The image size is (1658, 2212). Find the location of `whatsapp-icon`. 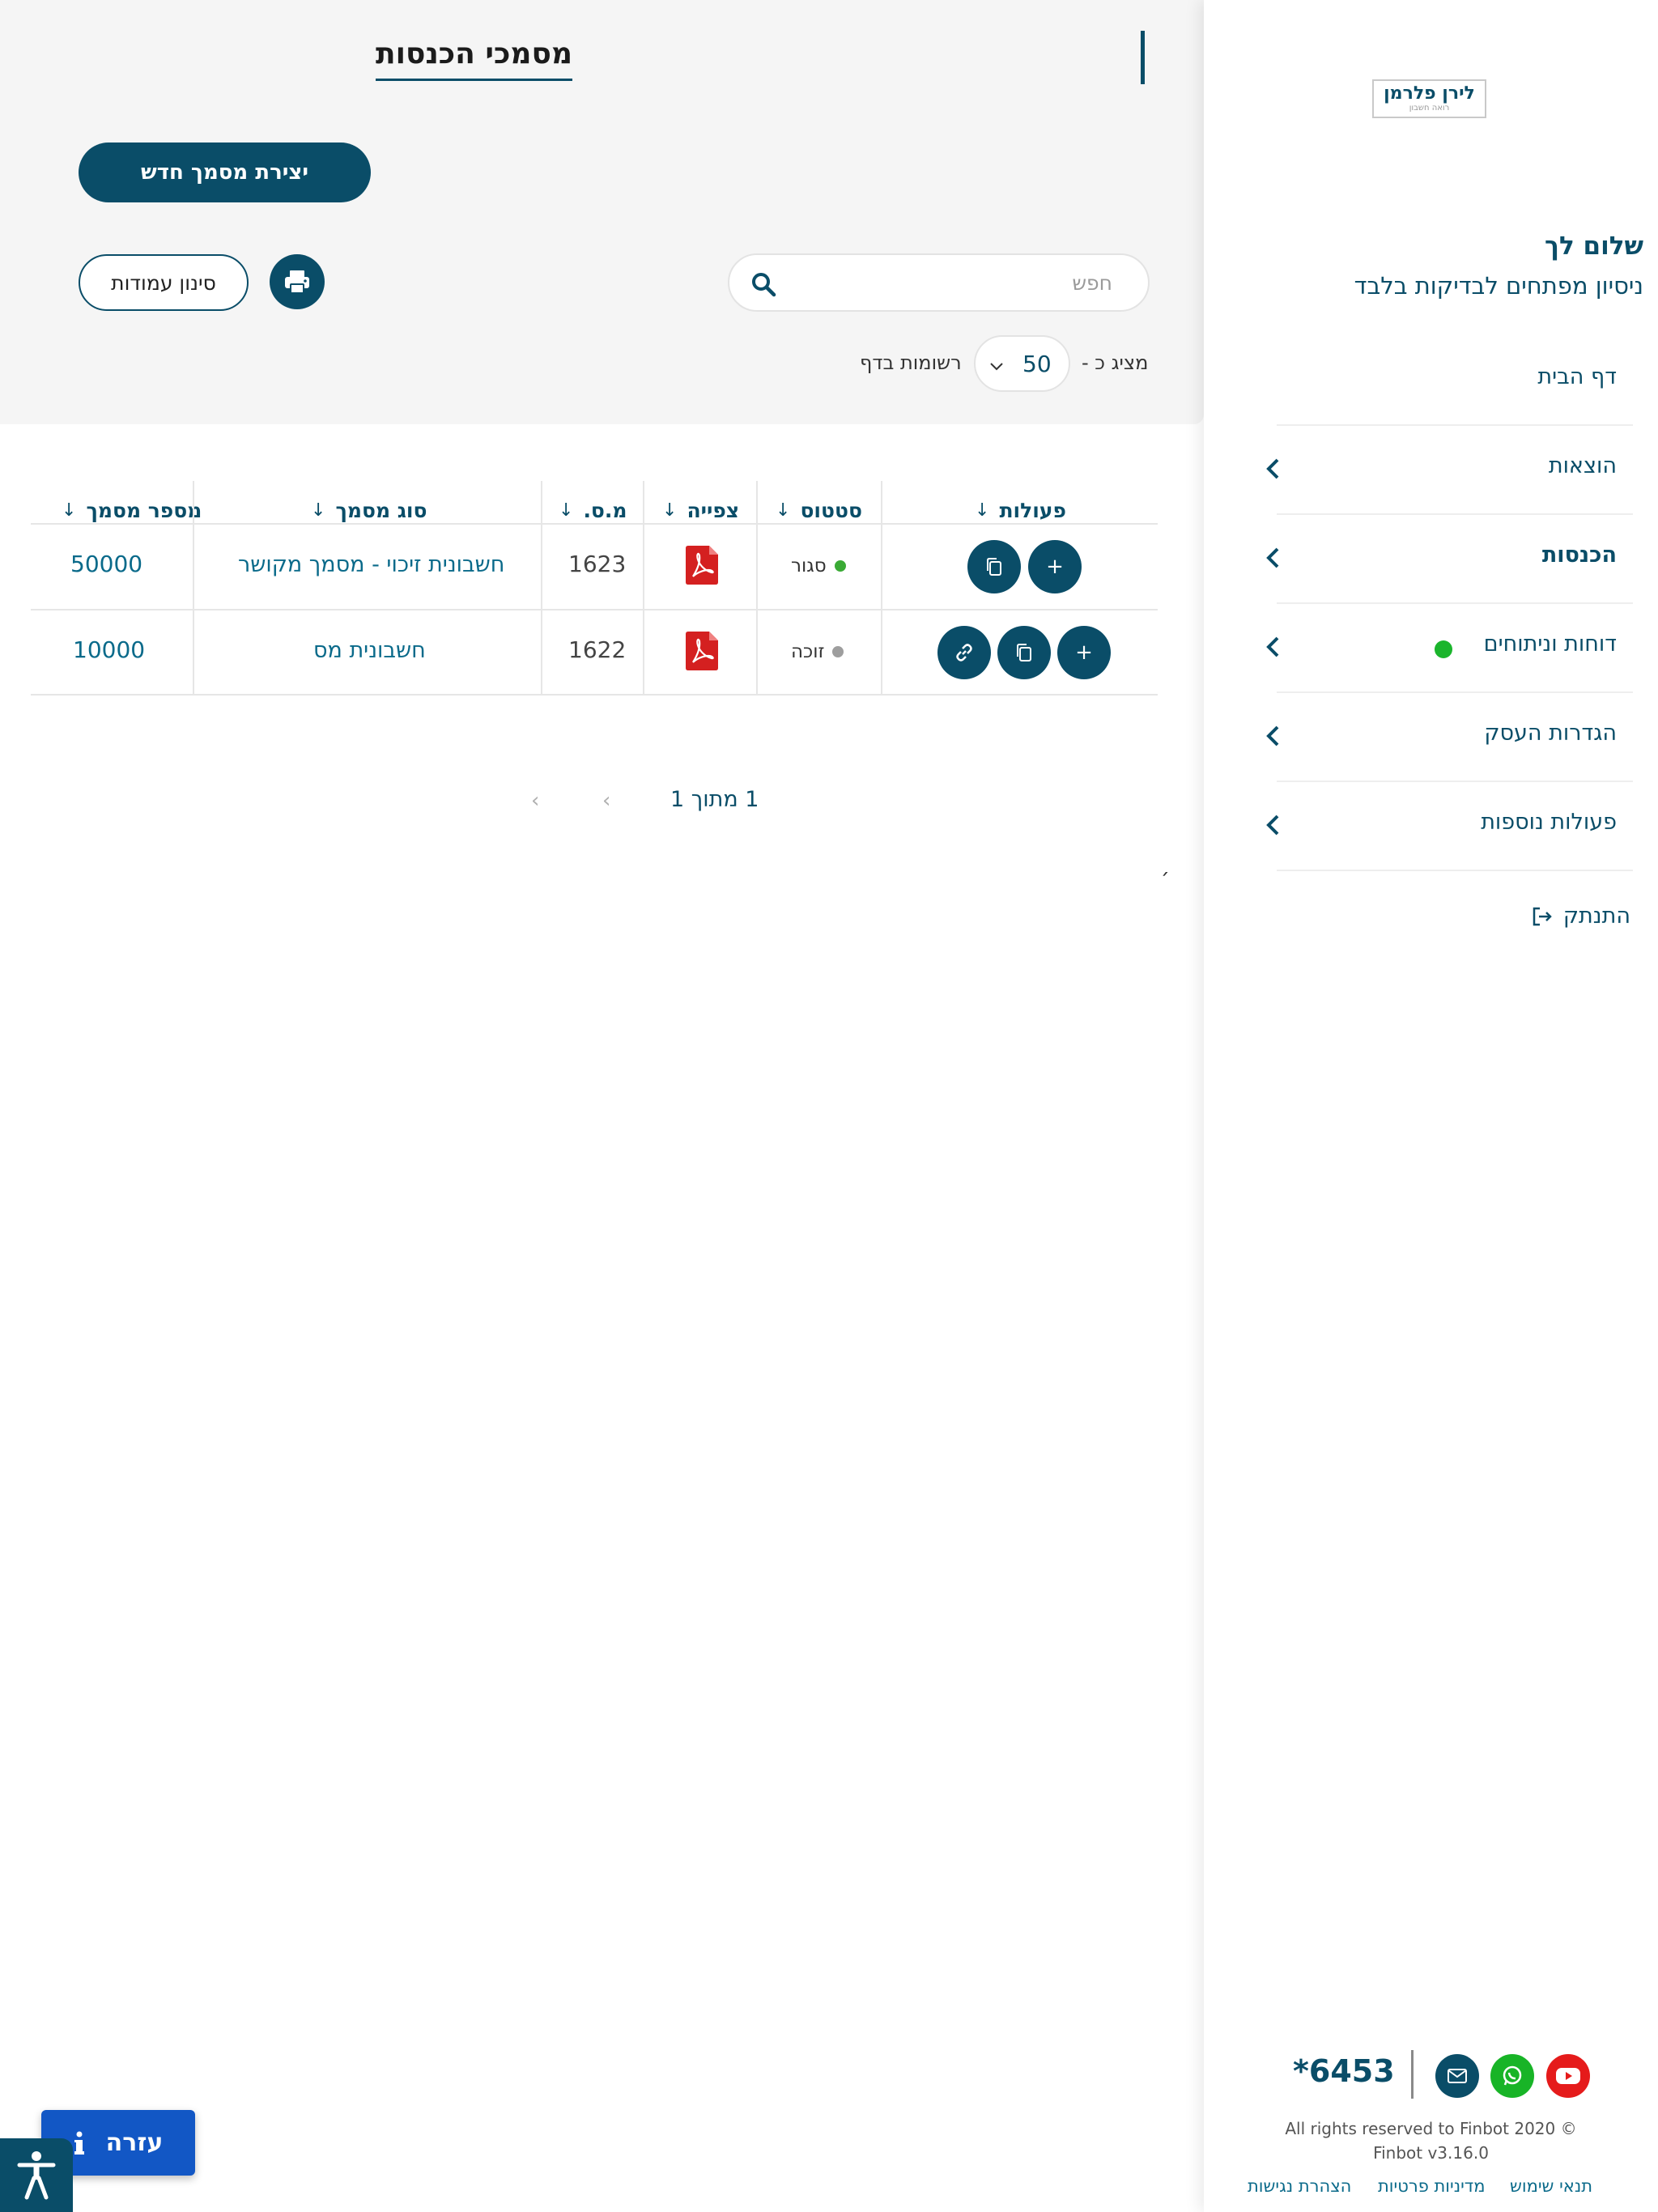

whatsapp-icon is located at coordinates (1512, 2076).